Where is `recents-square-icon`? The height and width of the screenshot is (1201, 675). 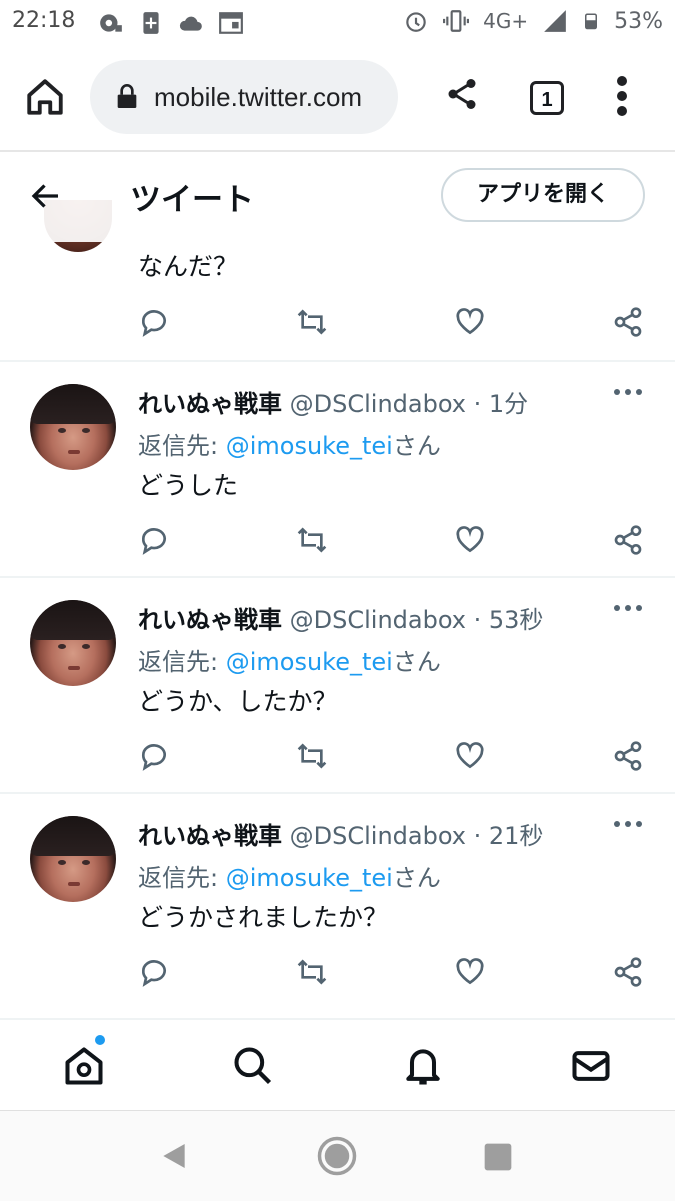
recents-square-icon is located at coordinates (498, 1157).